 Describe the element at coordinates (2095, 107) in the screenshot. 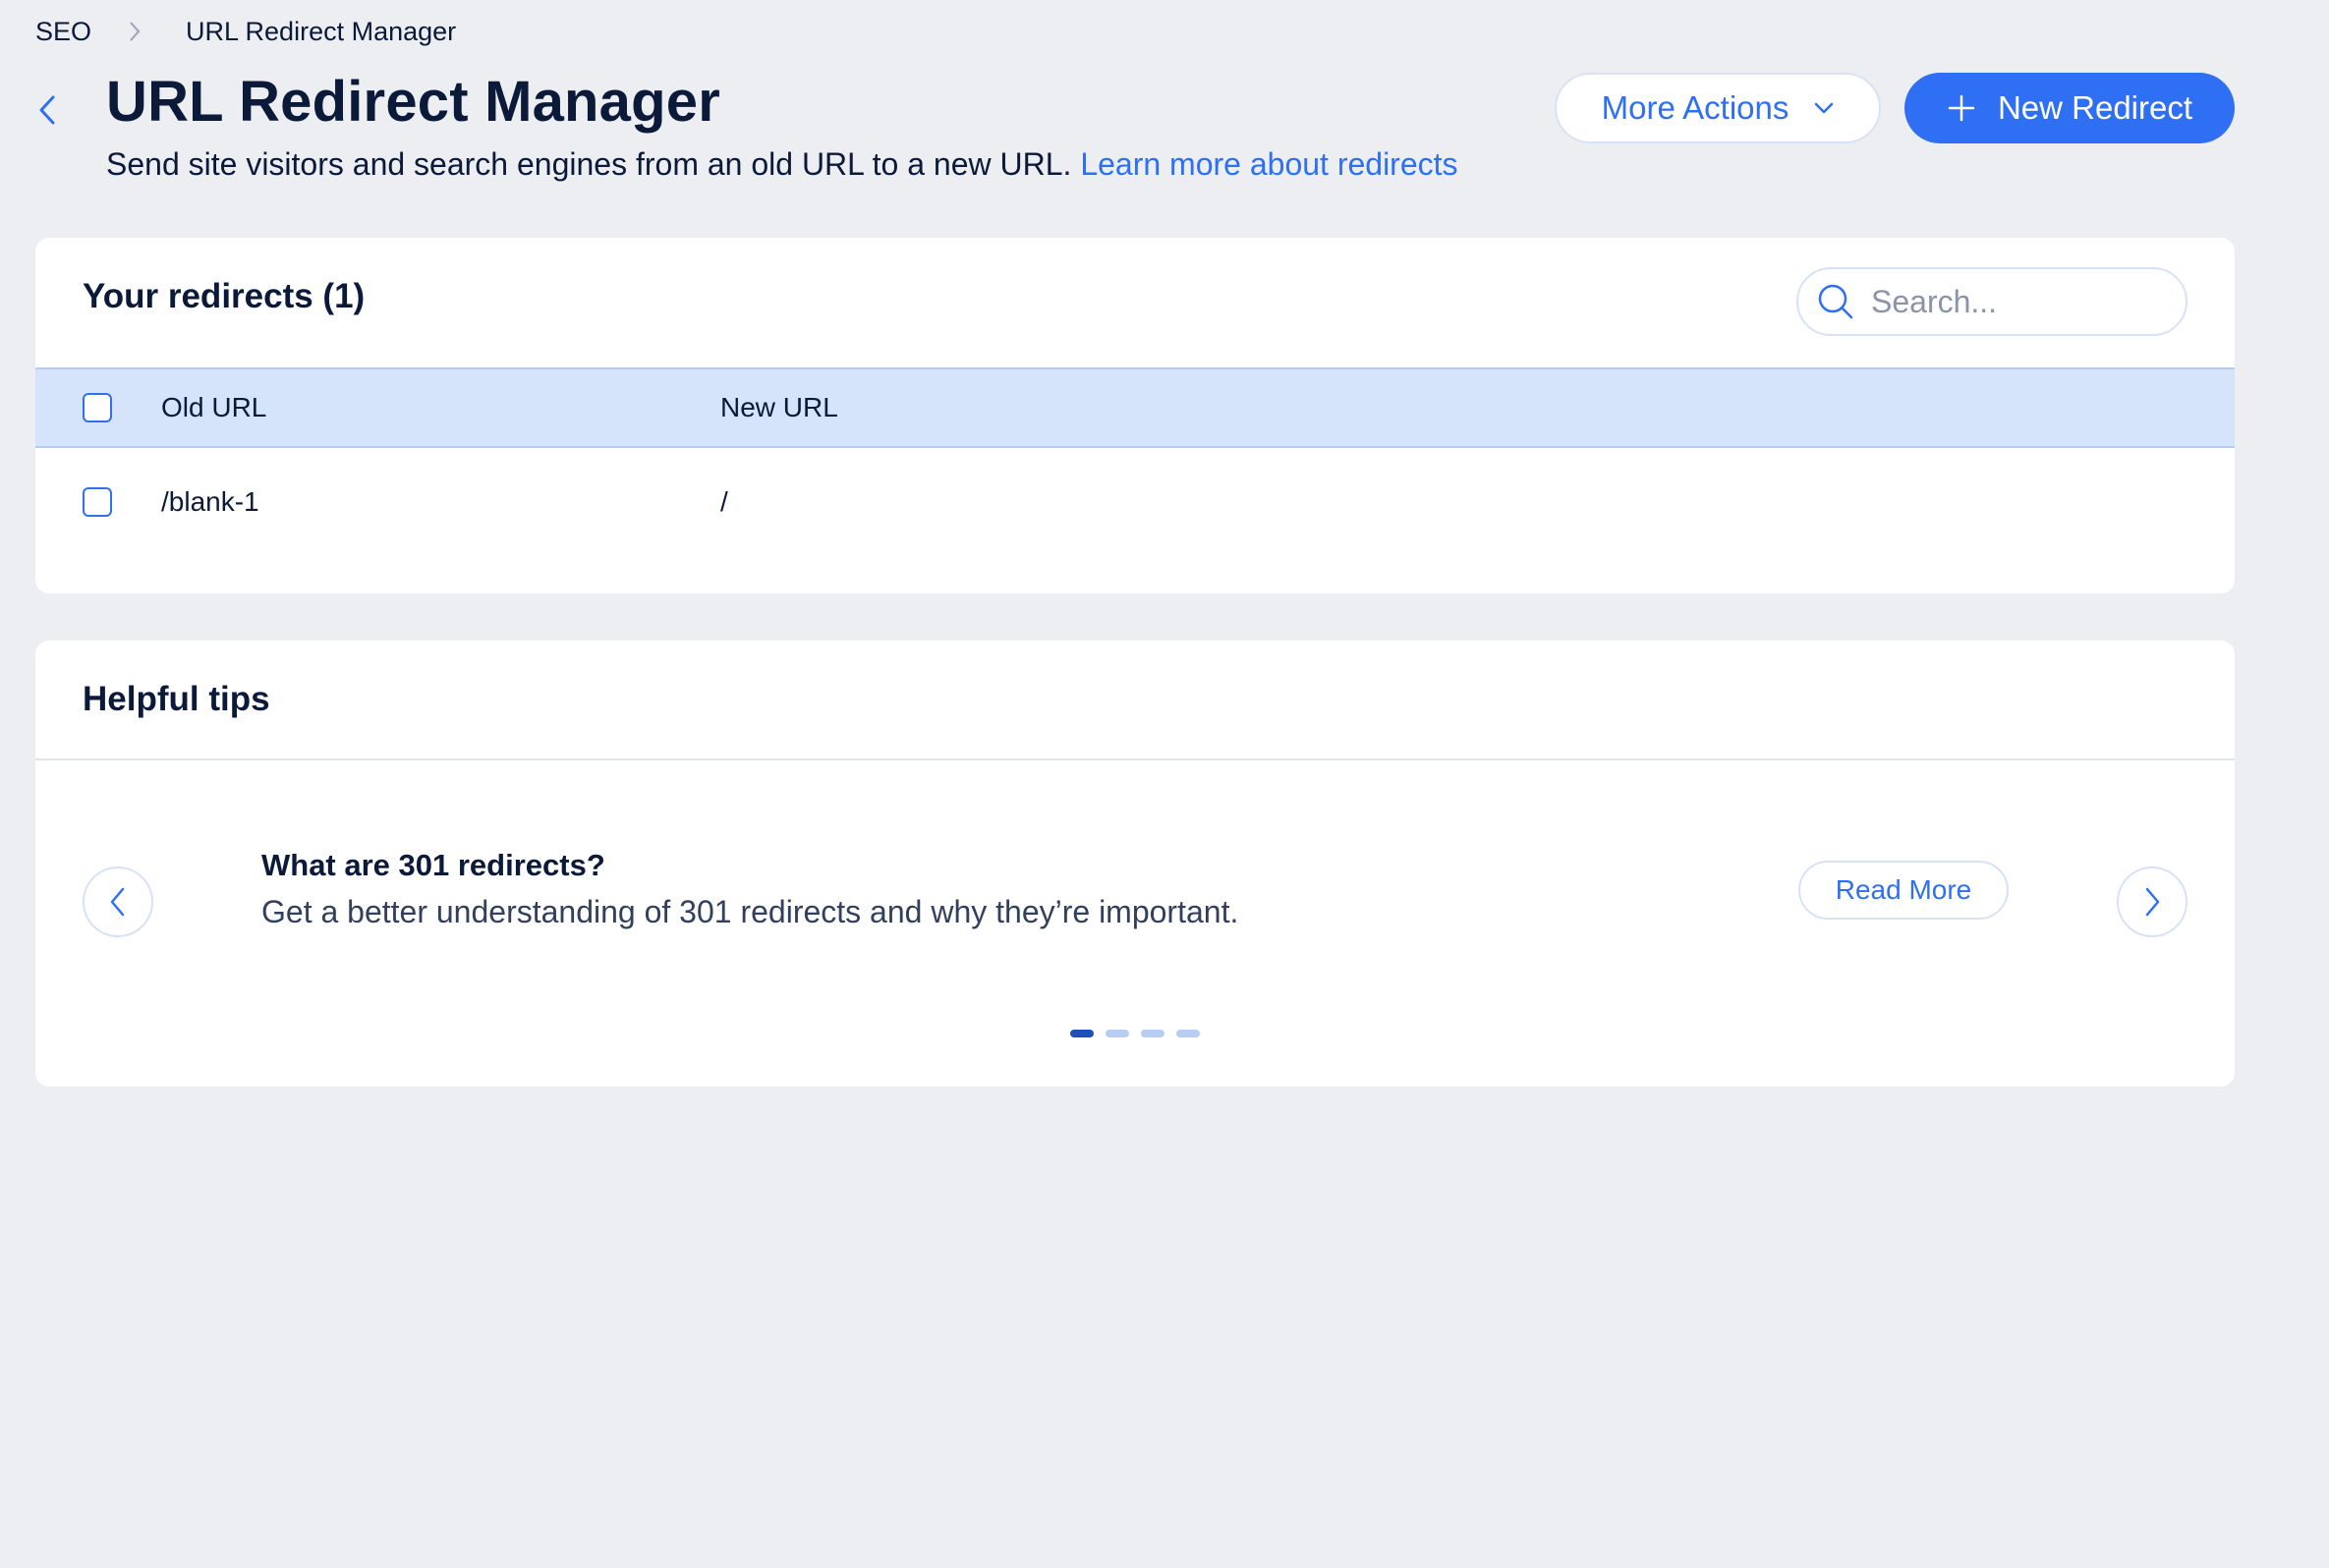

I see `new-redirect-label: New Redirect` at that location.